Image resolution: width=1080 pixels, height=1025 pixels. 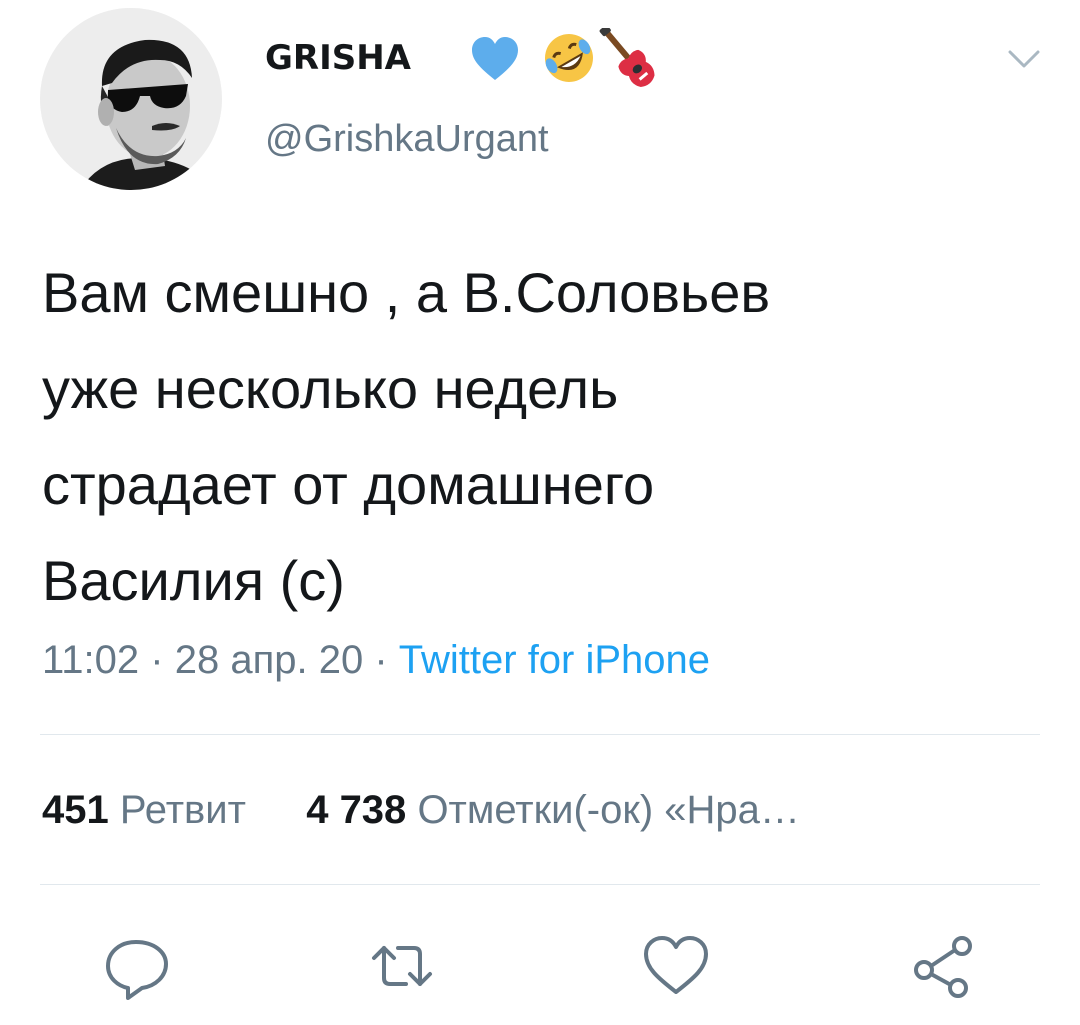 What do you see at coordinates (183, 810) in the screenshot?
I see `retweets-label: Ретвит` at bounding box center [183, 810].